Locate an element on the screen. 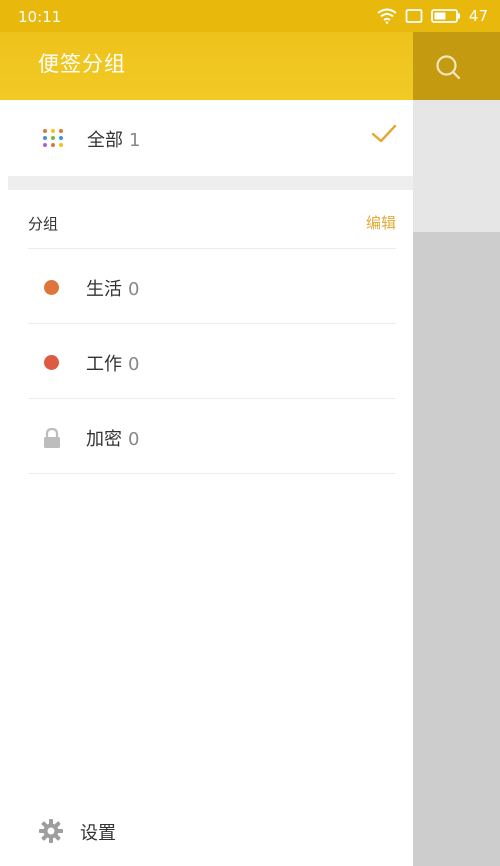 The image size is (500, 866). all-notes-label: 全部 1 is located at coordinates (114, 140).